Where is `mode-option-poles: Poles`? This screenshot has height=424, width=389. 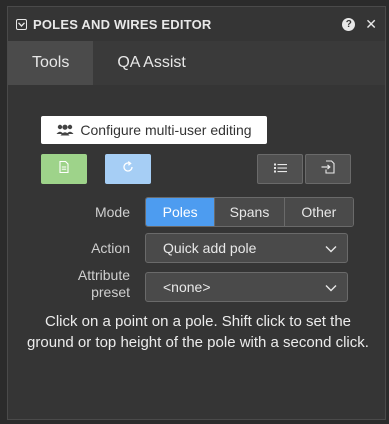 mode-option-poles: Poles is located at coordinates (180, 212).